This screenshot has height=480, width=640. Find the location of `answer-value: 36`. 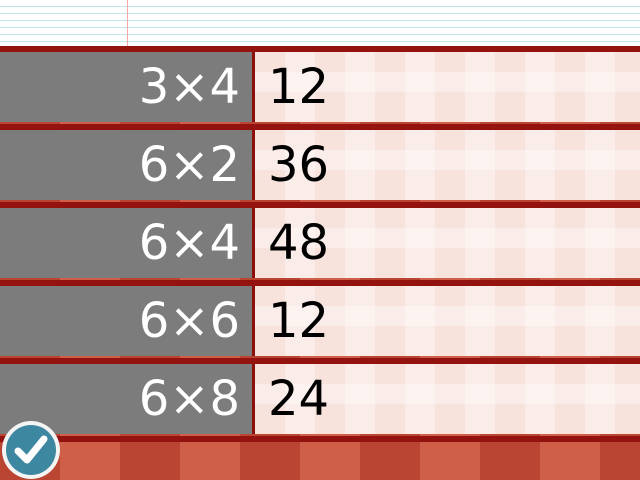

answer-value: 36 is located at coordinates (298, 165).